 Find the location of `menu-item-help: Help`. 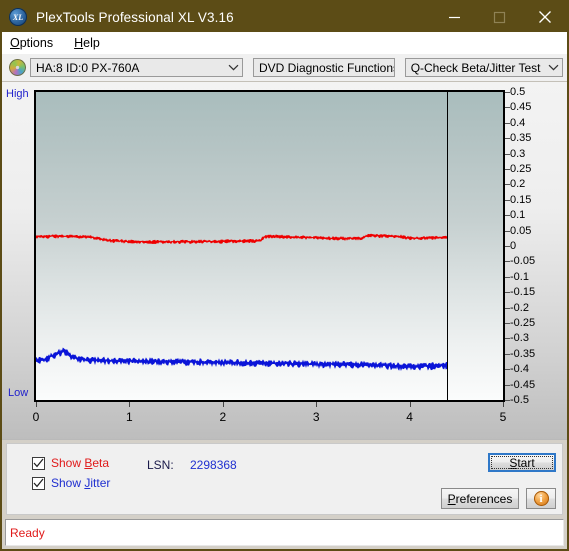

menu-item-help: Help is located at coordinates (91, 43).